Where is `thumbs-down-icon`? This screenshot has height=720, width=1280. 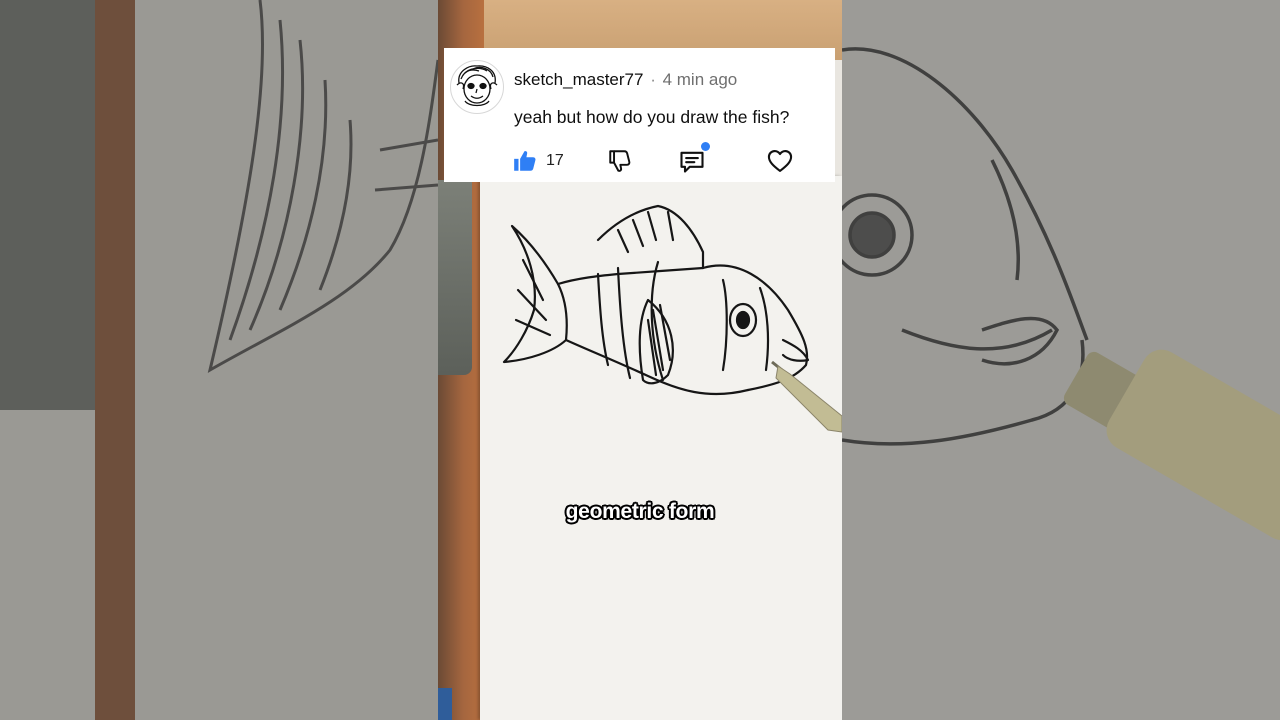 thumbs-down-icon is located at coordinates (620, 161).